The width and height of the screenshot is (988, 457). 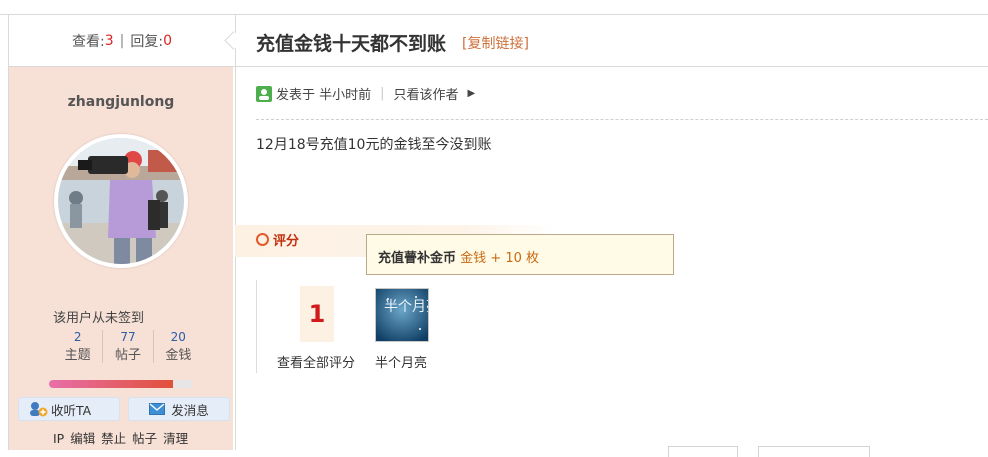 I want to click on rating-header: 评分, so click(x=277, y=239).